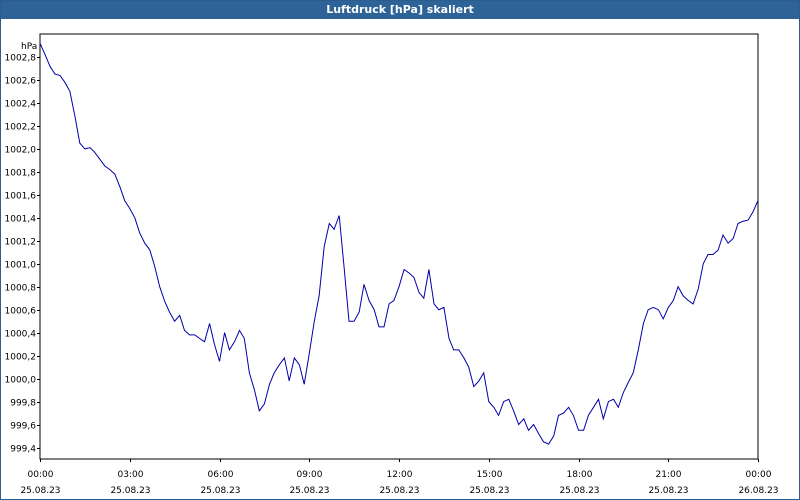 The height and width of the screenshot is (500, 800). Describe the element at coordinates (221, 475) in the screenshot. I see `x-tick-time-label: 06:00` at that location.